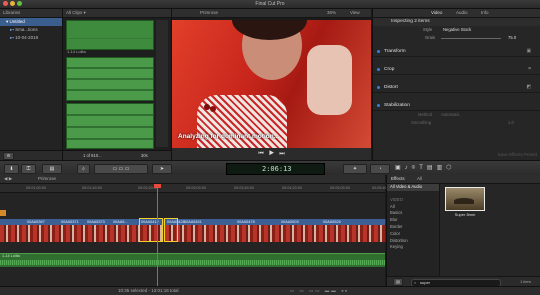 The width and height of the screenshot is (540, 295). Describe the element at coordinates (512, 38) in the screenshot. I see `grain-value: 75.0` at that location.